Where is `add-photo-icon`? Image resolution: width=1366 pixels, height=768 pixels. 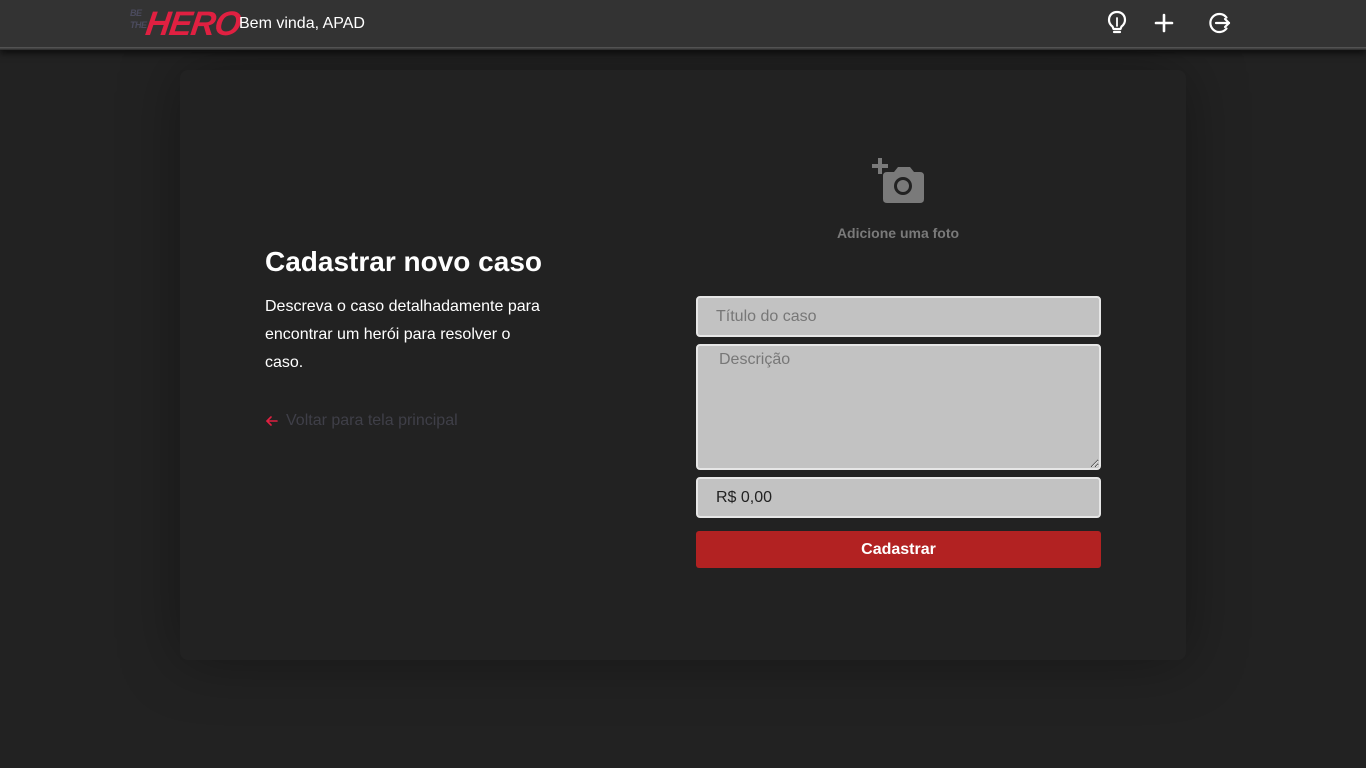
add-photo-icon is located at coordinates (898, 180).